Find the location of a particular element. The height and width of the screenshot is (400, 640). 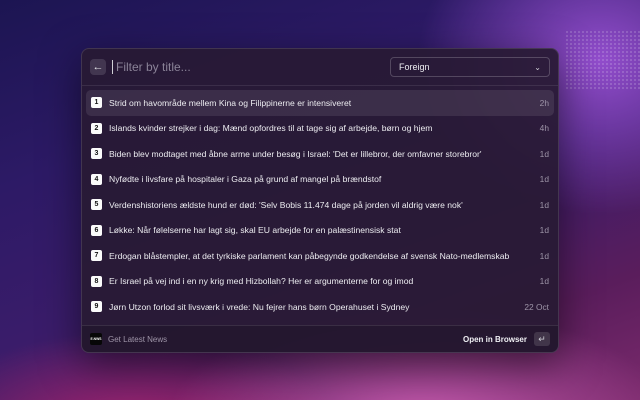

command-name: Get Latest News is located at coordinates (138, 339).